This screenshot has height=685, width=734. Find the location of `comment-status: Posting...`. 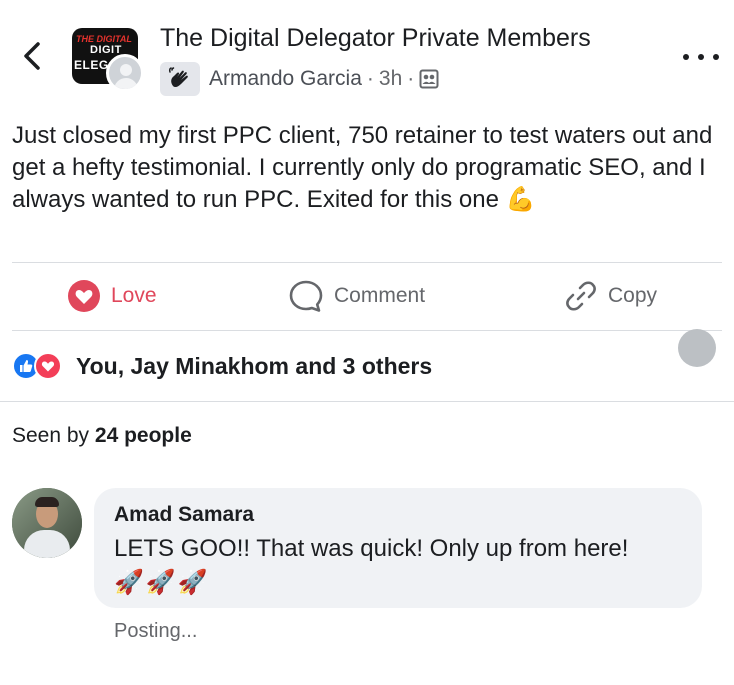

comment-status: Posting... is located at coordinates (156, 631).